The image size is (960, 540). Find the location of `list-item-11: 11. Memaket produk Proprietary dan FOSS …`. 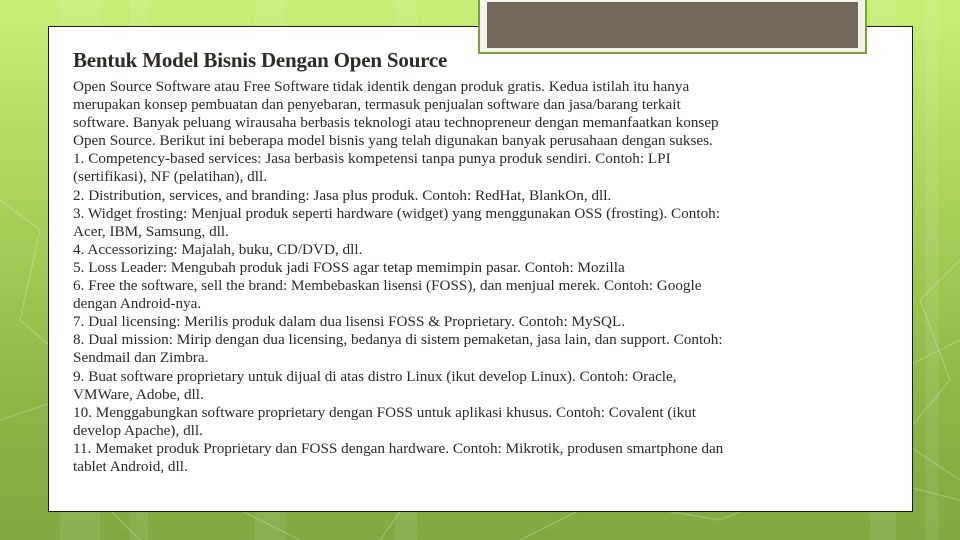

list-item-11: 11. Memaket produk Proprietary dan FOSS … is located at coordinates (398, 448).